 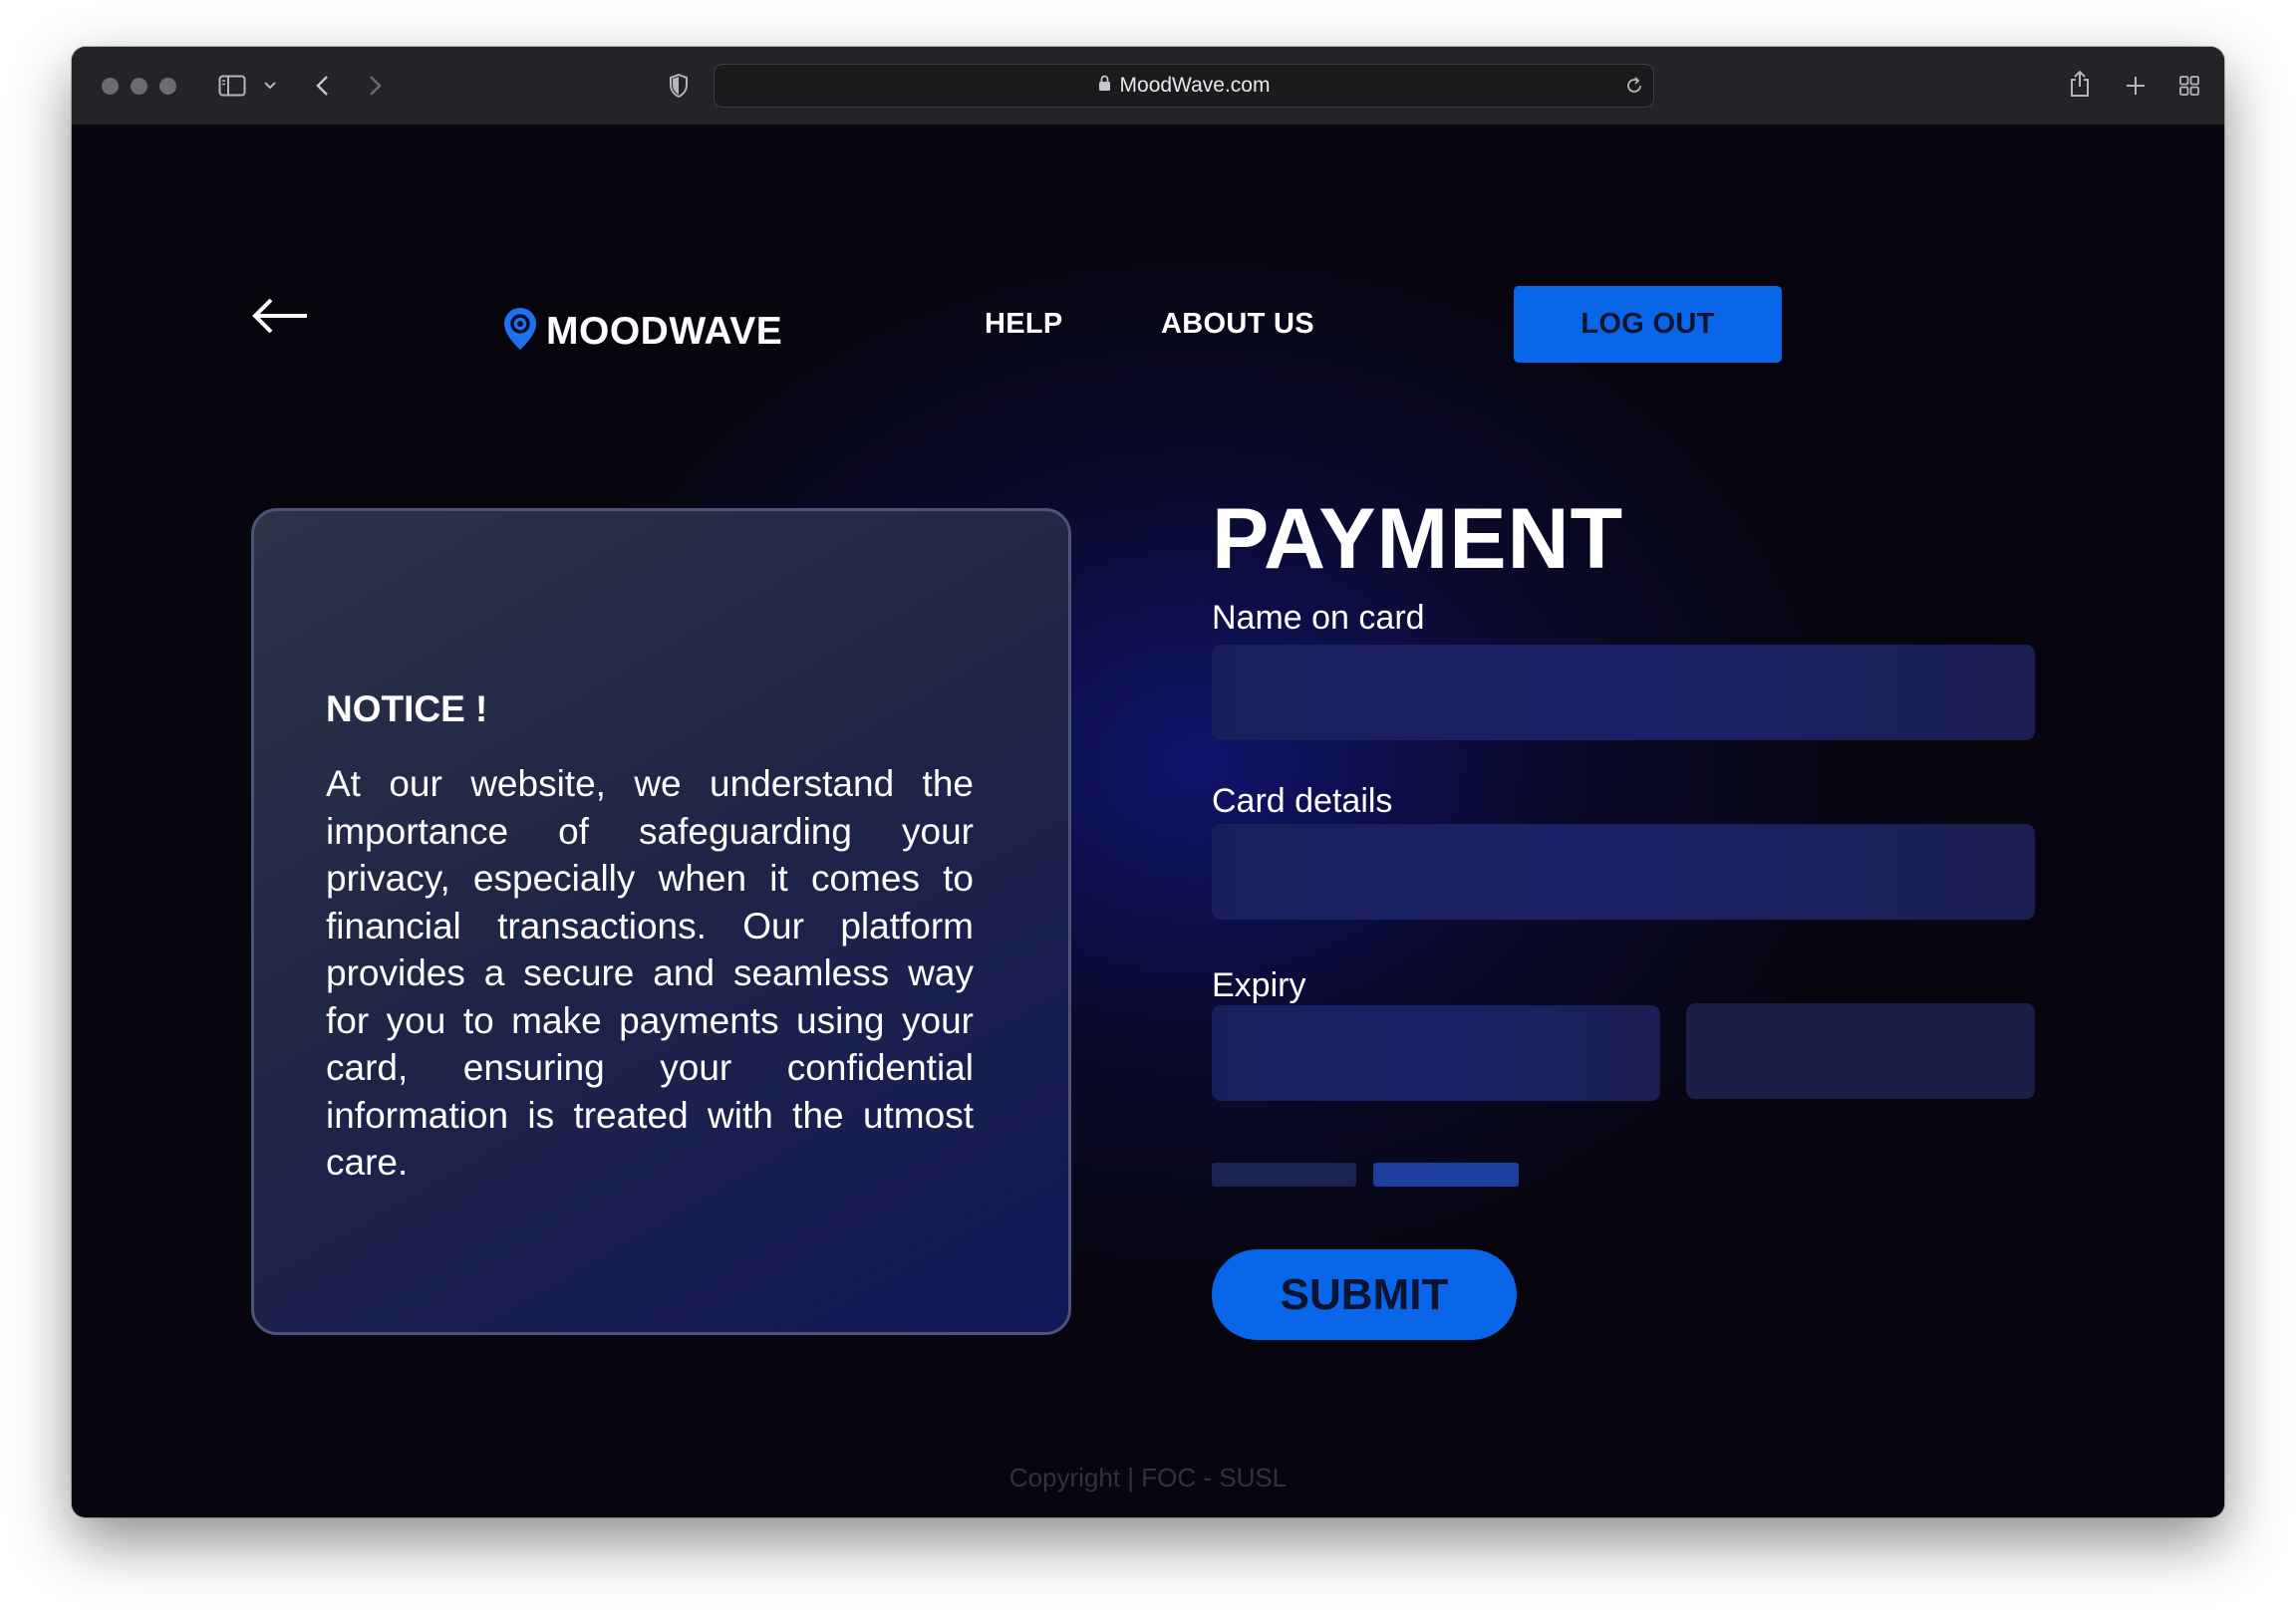 I want to click on brand-name: MOODWAVE, so click(x=664, y=331).